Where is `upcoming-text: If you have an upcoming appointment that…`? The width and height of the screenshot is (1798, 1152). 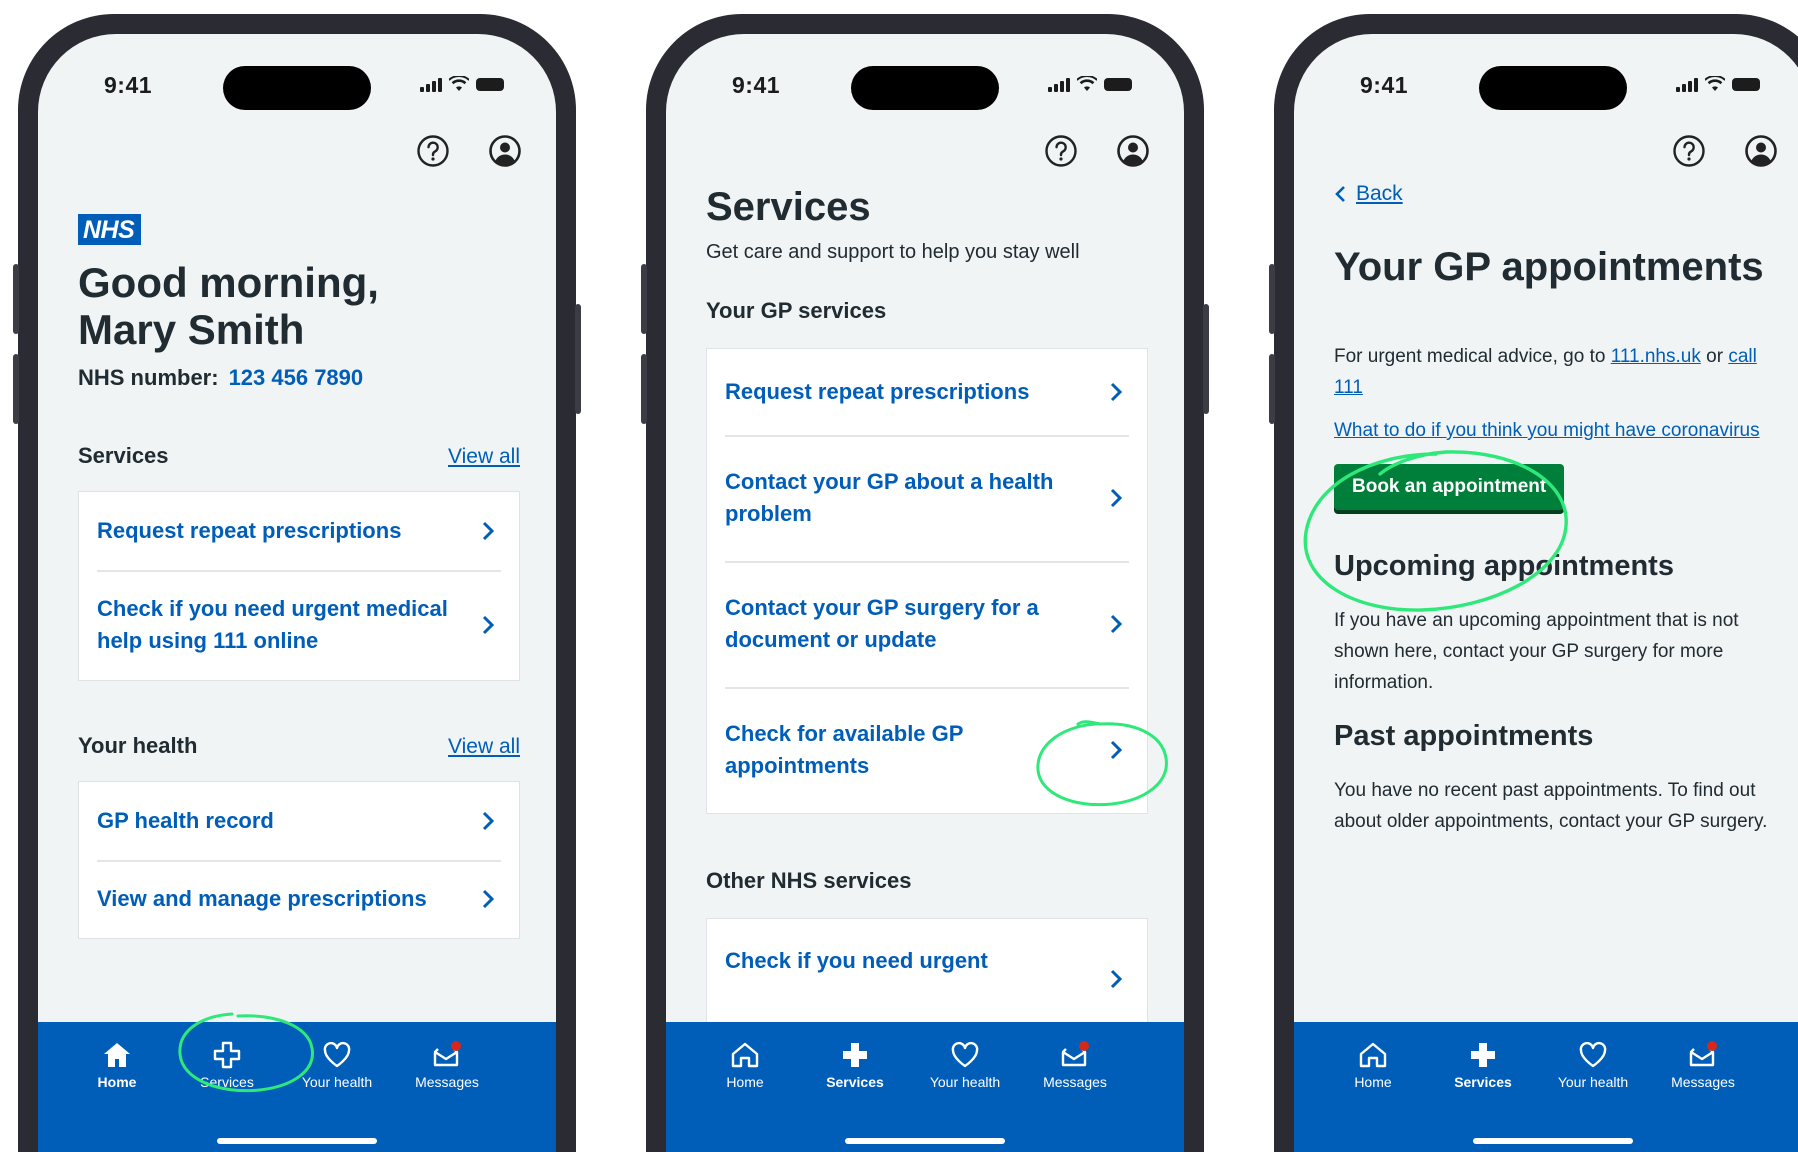 upcoming-text: If you have an upcoming appointment that… is located at coordinates (1536, 651).